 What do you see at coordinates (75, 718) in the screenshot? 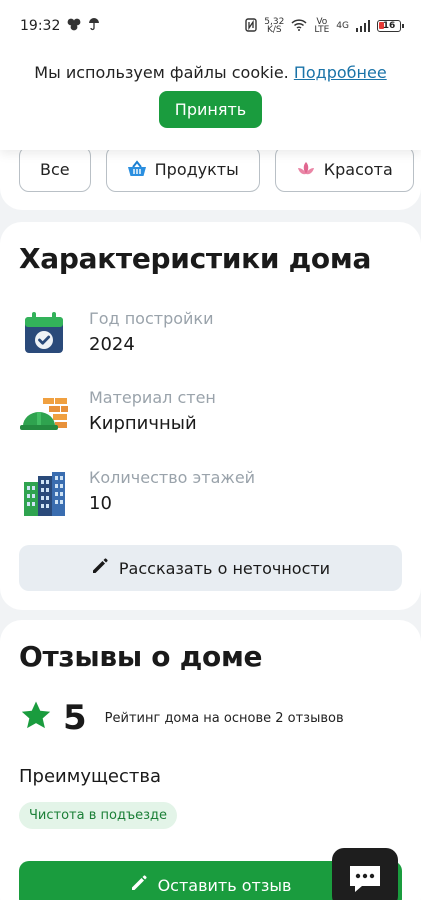
I see `rating-value: 5` at bounding box center [75, 718].